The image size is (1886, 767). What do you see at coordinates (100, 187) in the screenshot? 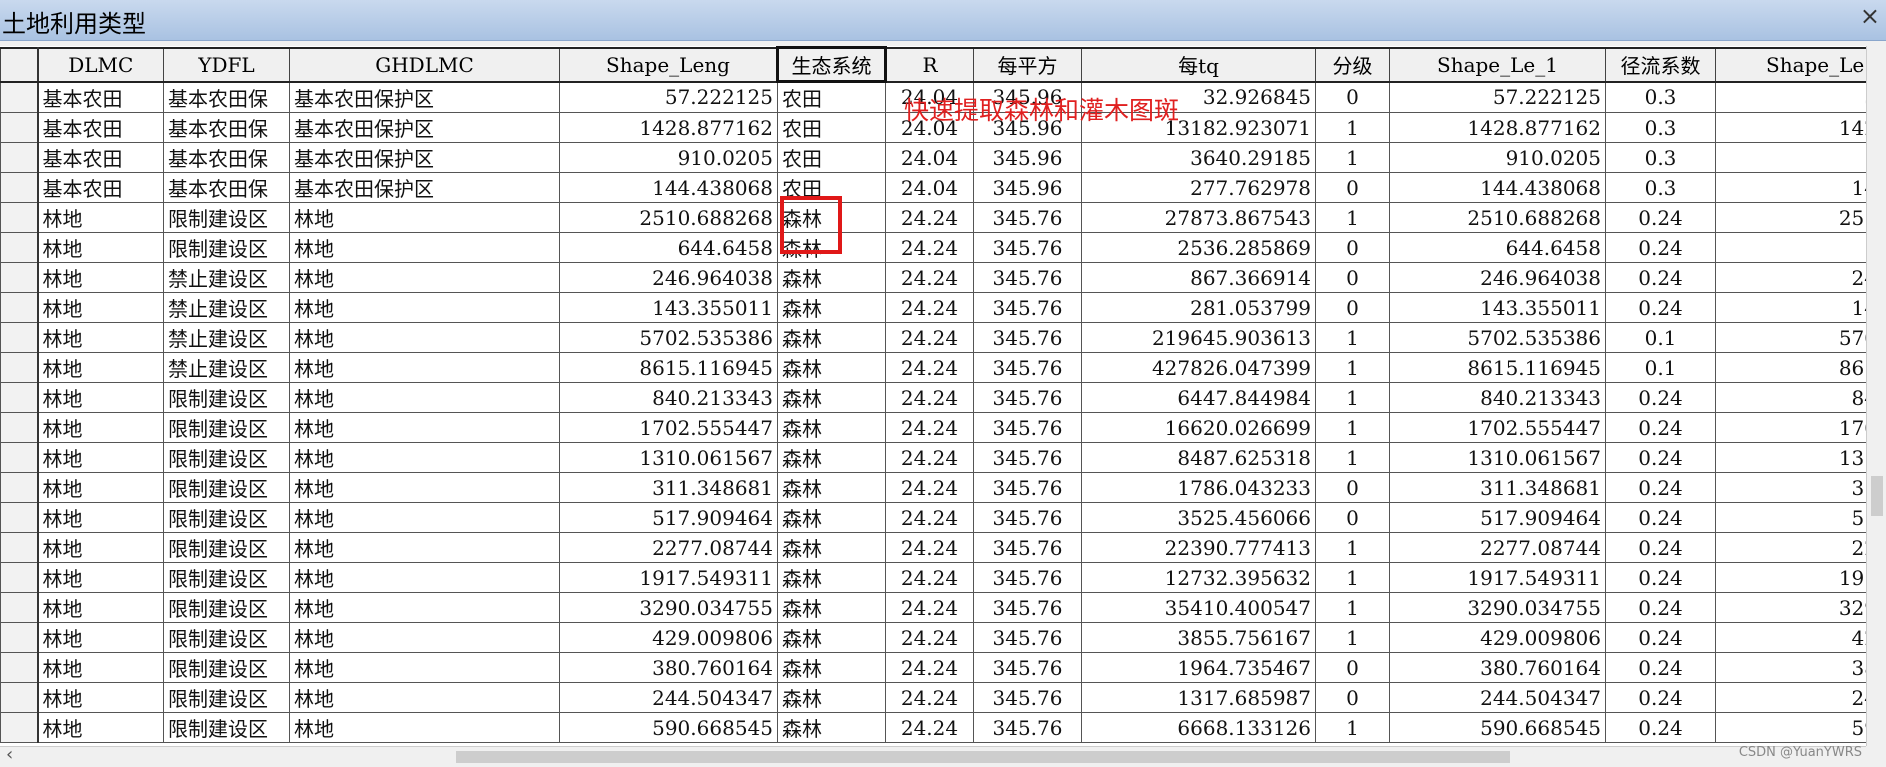
I see `table-cell: 基本农田` at bounding box center [100, 187].